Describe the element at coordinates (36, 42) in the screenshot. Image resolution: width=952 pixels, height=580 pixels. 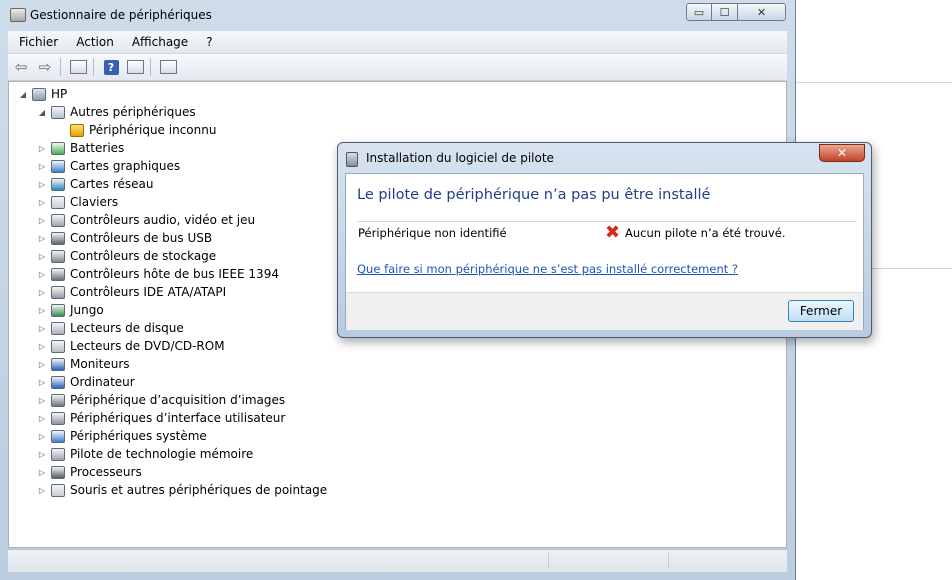
I see `menu-fichier: Fichier` at that location.